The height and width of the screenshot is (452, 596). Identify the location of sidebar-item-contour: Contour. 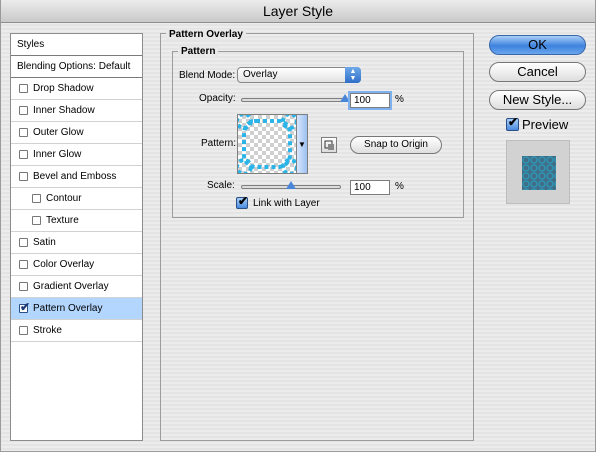
(76, 199).